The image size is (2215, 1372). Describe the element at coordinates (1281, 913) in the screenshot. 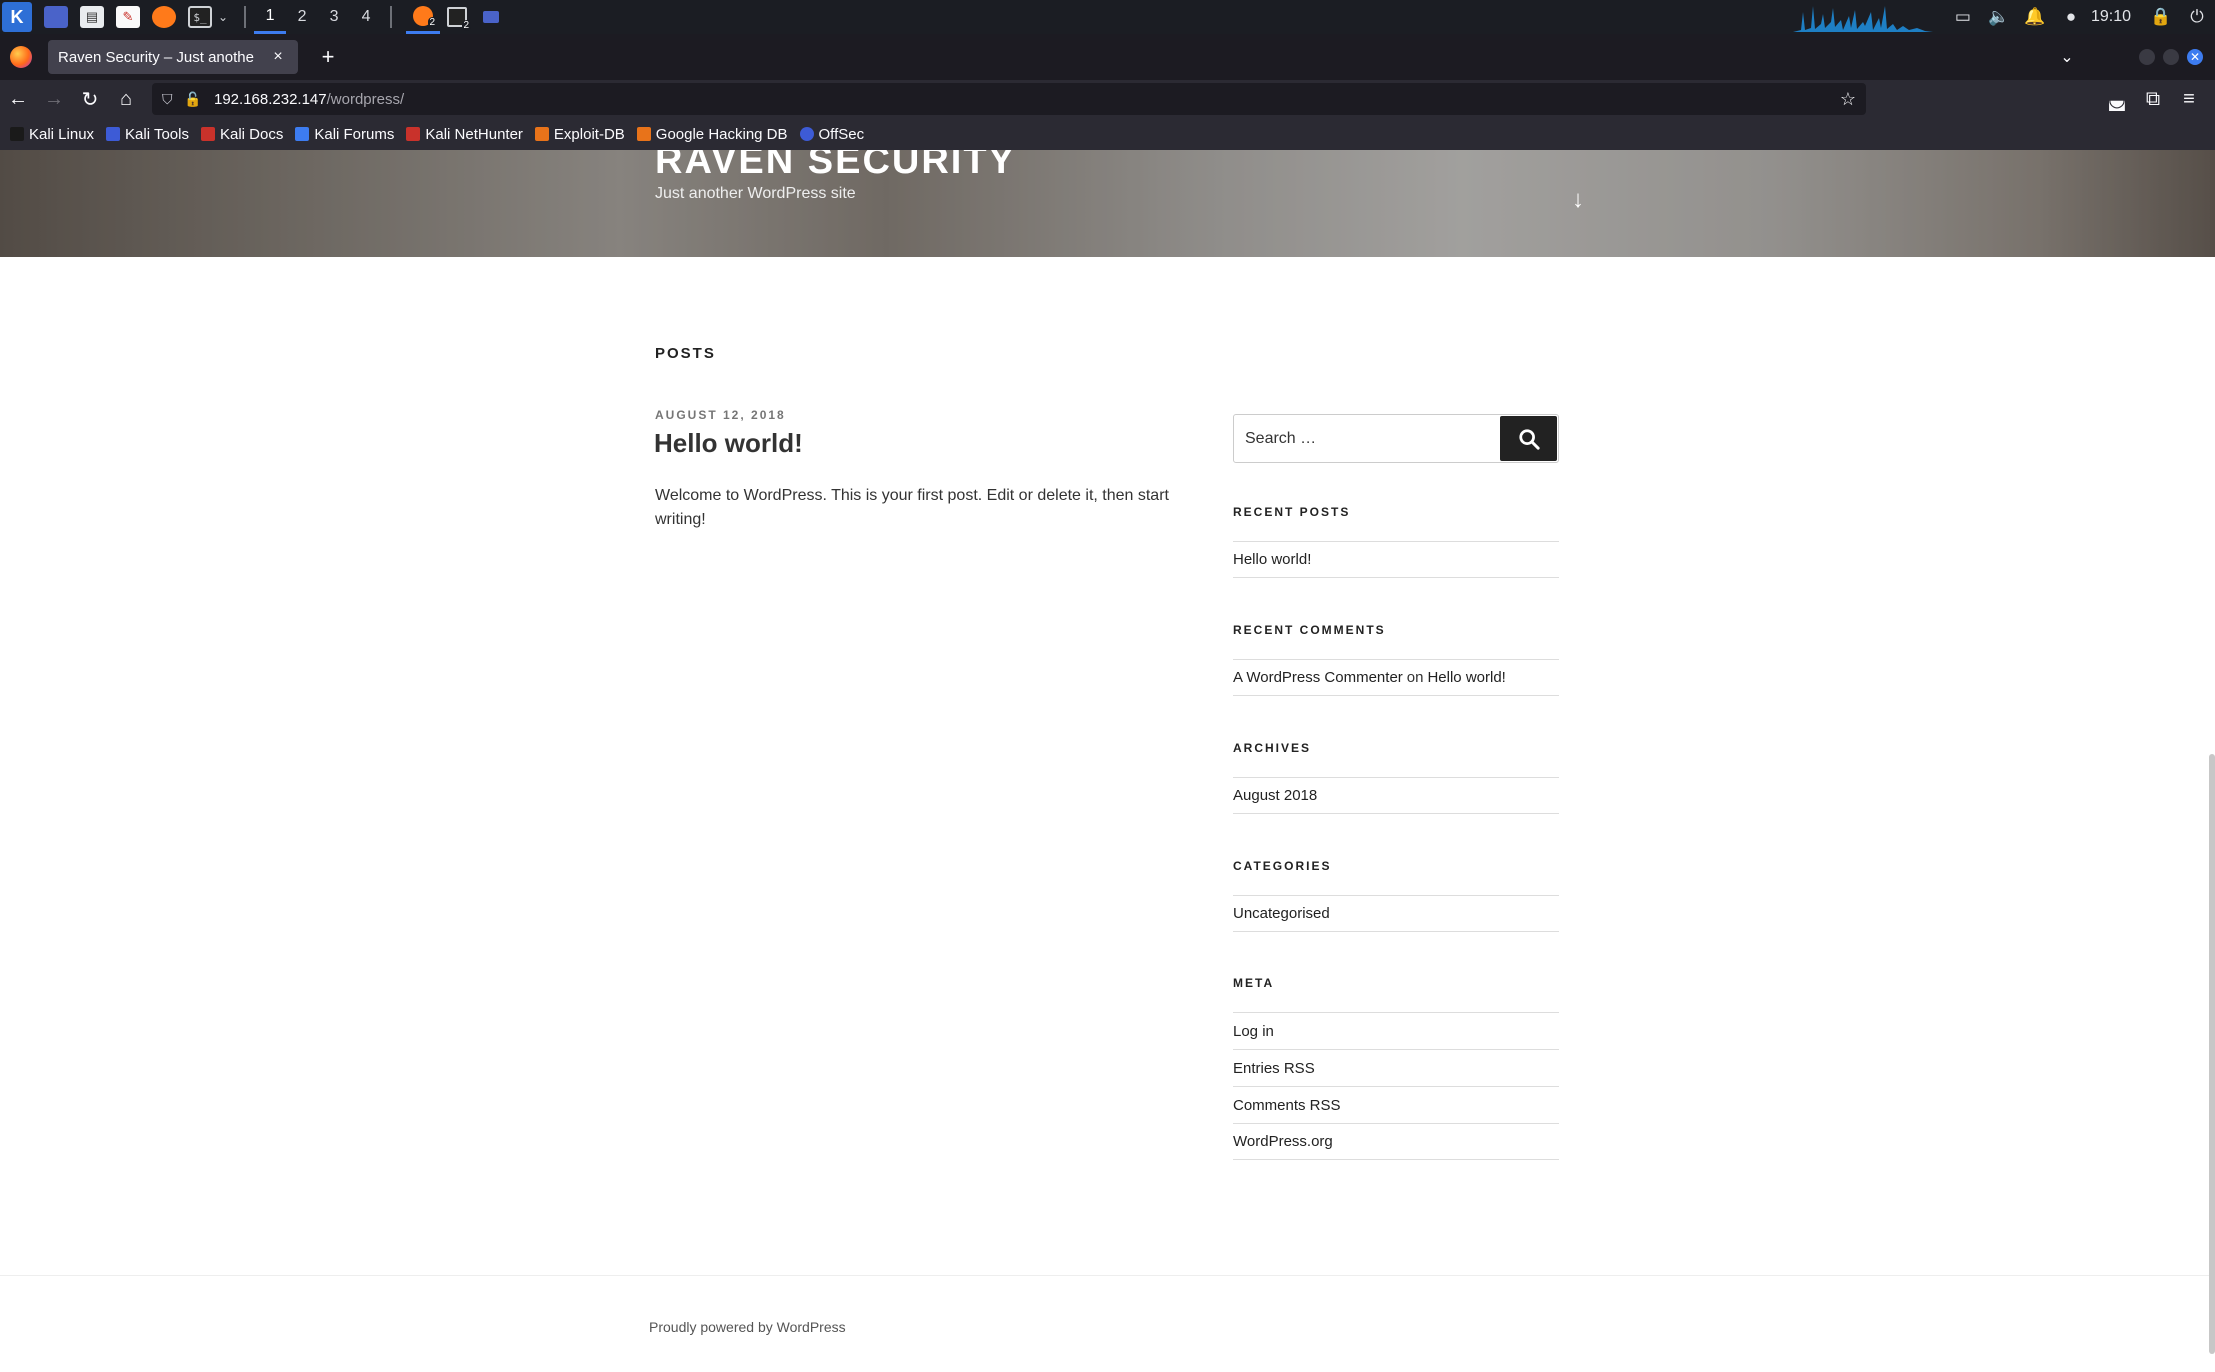

I see `category-link: Uncategorised` at that location.